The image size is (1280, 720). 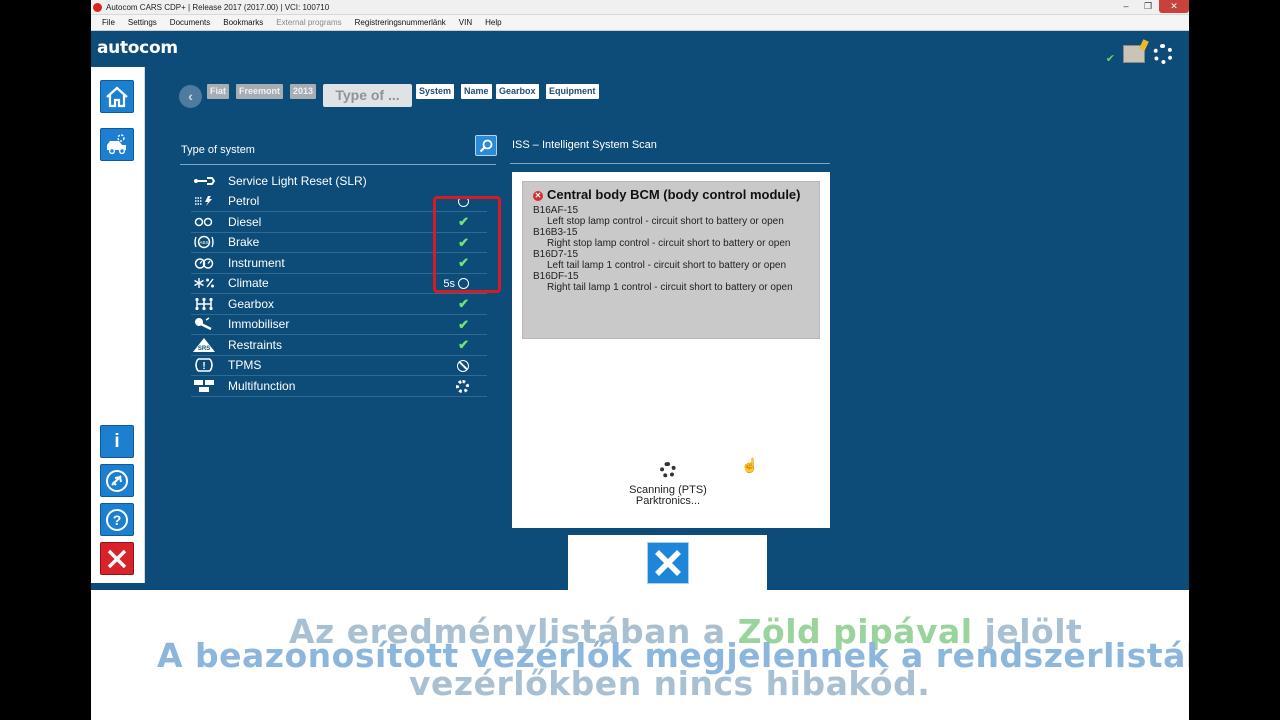 I want to click on plane-button, so click(x=117, y=480).